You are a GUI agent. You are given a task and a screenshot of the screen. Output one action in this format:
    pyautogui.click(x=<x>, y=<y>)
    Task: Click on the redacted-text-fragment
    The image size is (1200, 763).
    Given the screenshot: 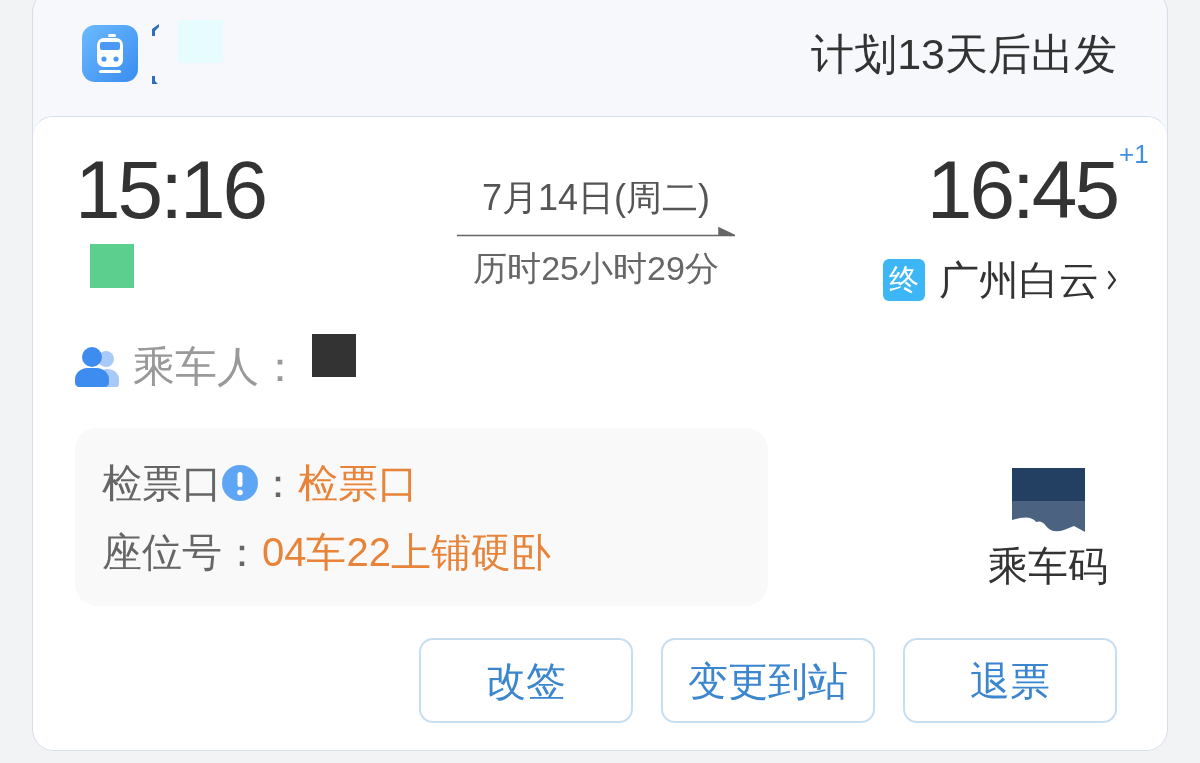 What is the action you would take?
    pyautogui.click(x=155, y=53)
    